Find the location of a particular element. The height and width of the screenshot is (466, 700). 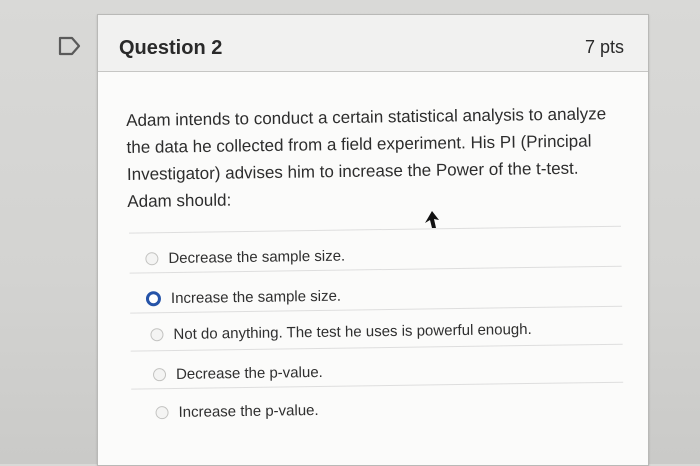

answer-label: Increase the sample size. is located at coordinates (256, 297).